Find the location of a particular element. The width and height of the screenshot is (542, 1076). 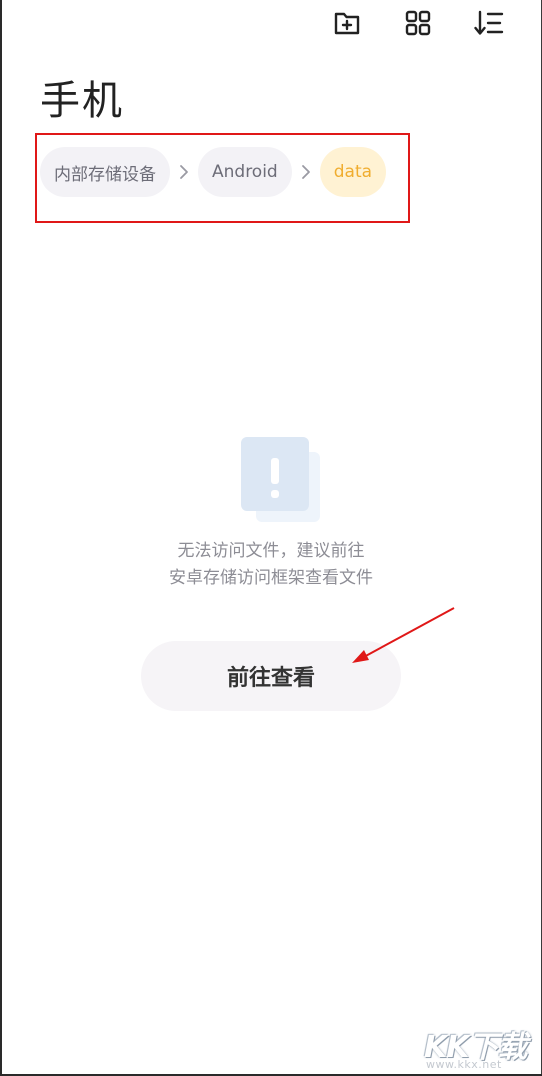

breadcrumb-item-data: data is located at coordinates (353, 172).